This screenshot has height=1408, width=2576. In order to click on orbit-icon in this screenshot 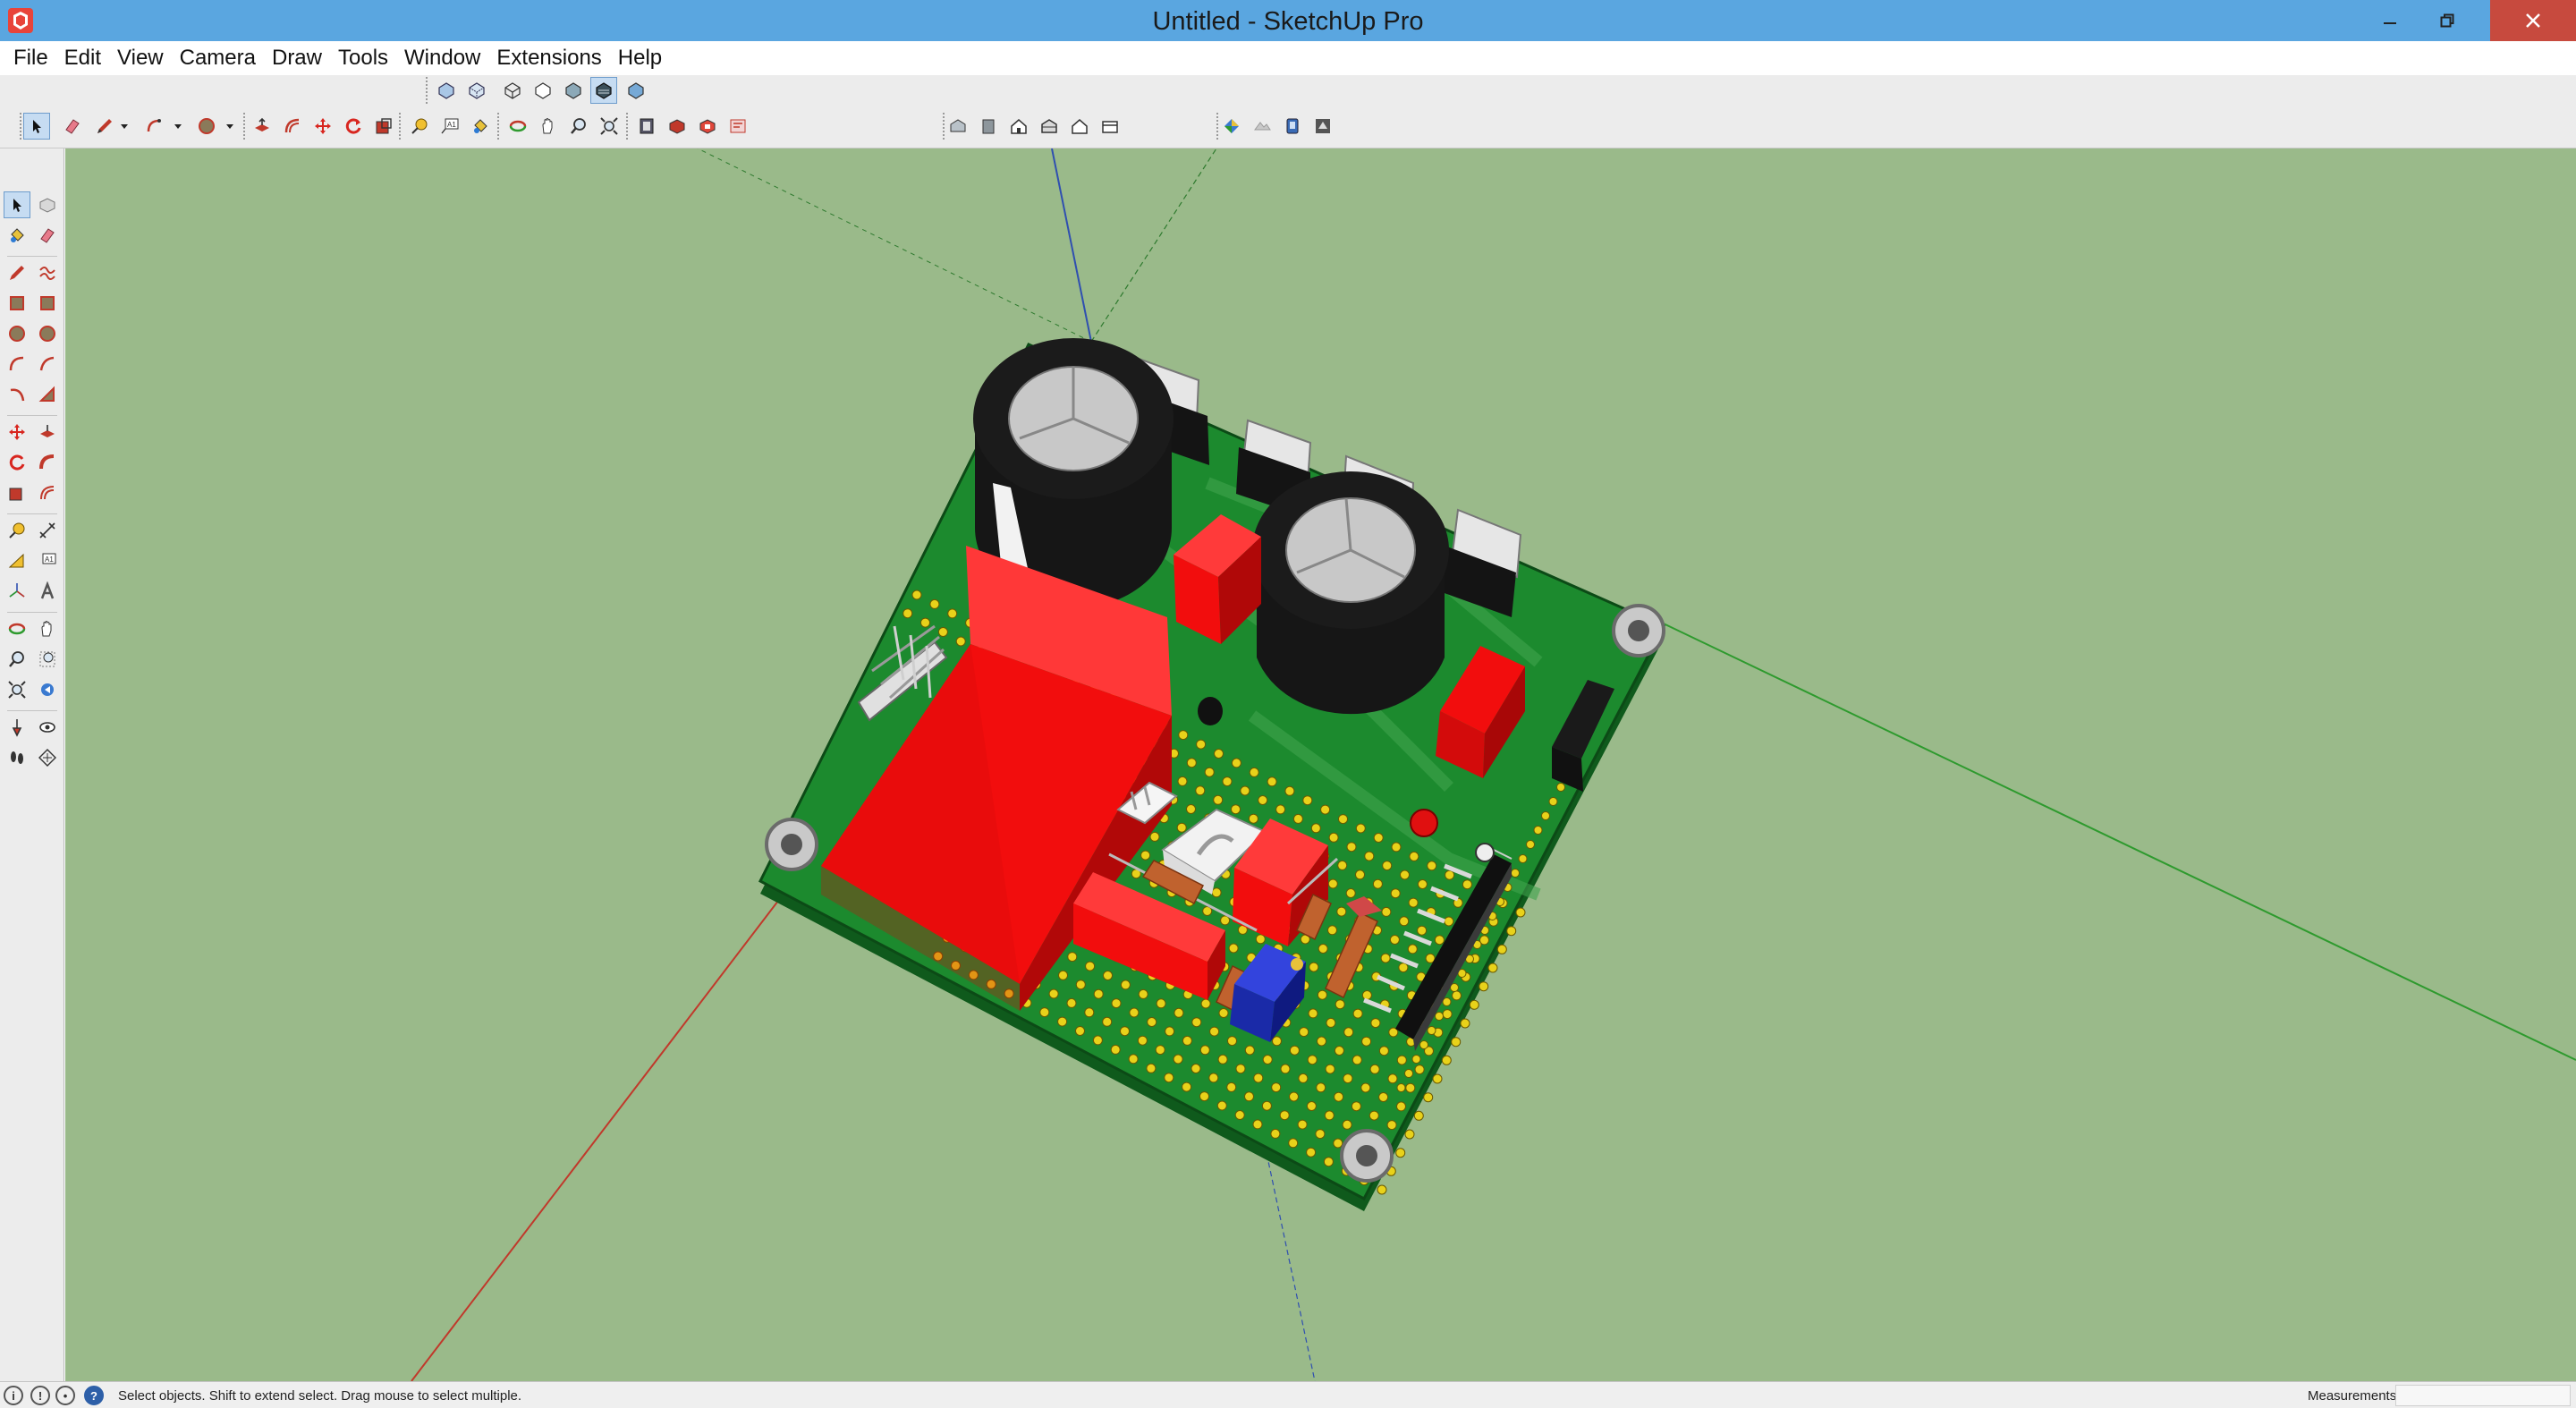, I will do `click(517, 126)`.